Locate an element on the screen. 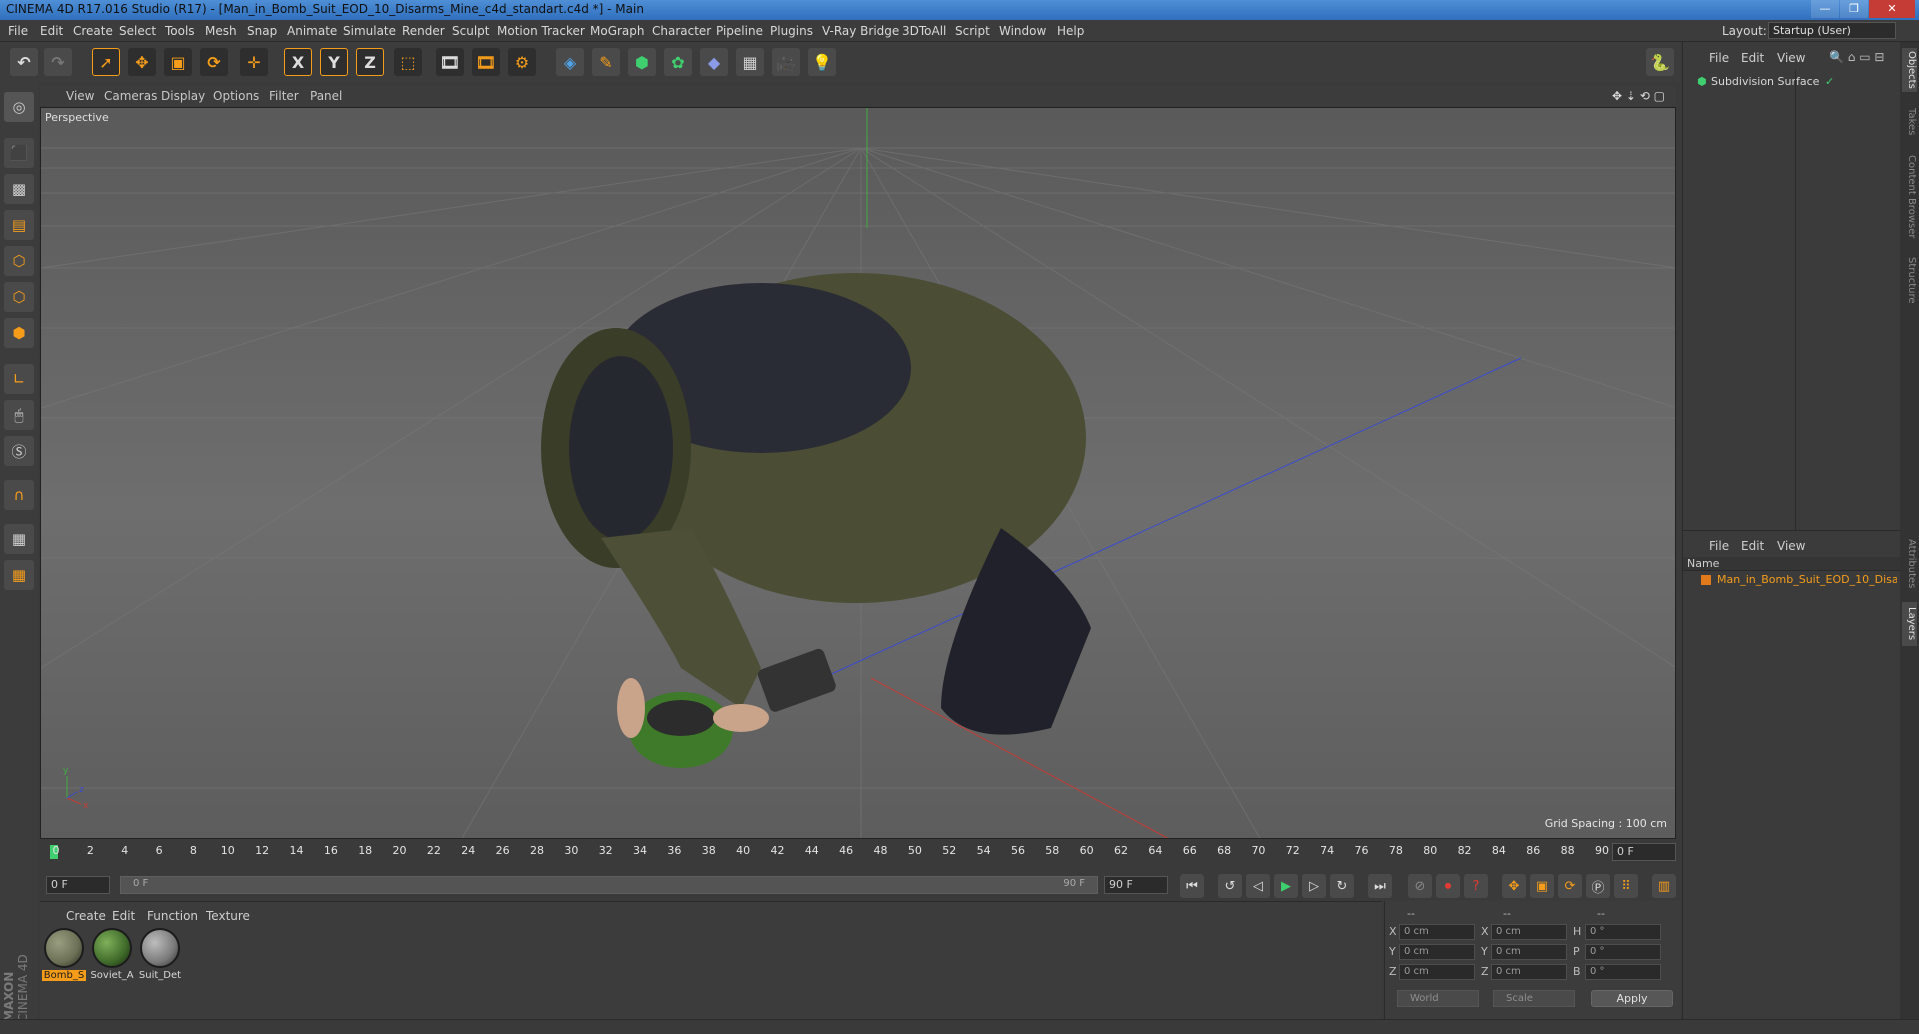 The width and height of the screenshot is (1919, 1034). camera-icon: 🎥 is located at coordinates (786, 62).